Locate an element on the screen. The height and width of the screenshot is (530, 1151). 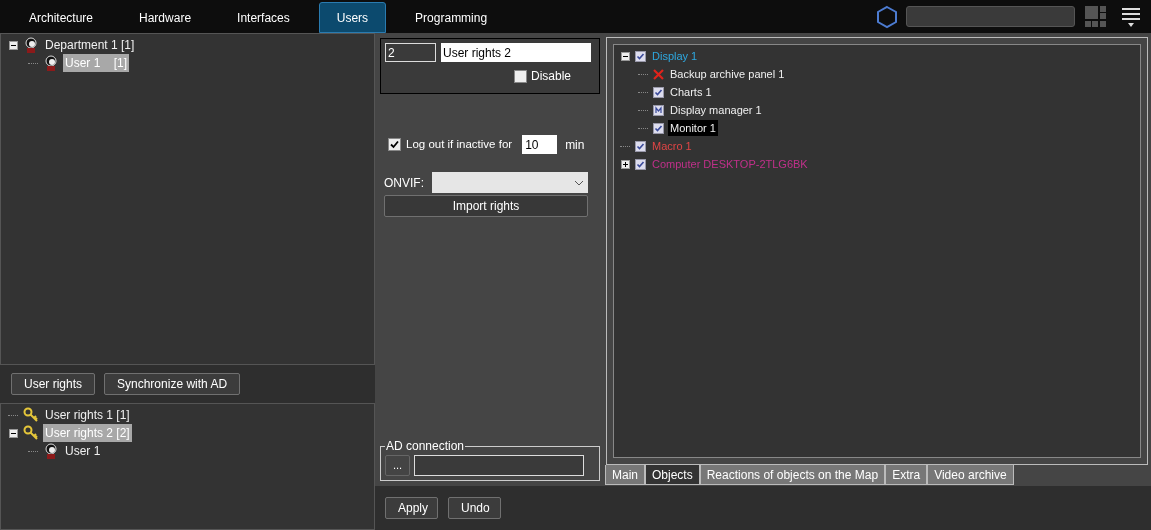
logout-label: Log out if inactive for is located at coordinates (459, 144).